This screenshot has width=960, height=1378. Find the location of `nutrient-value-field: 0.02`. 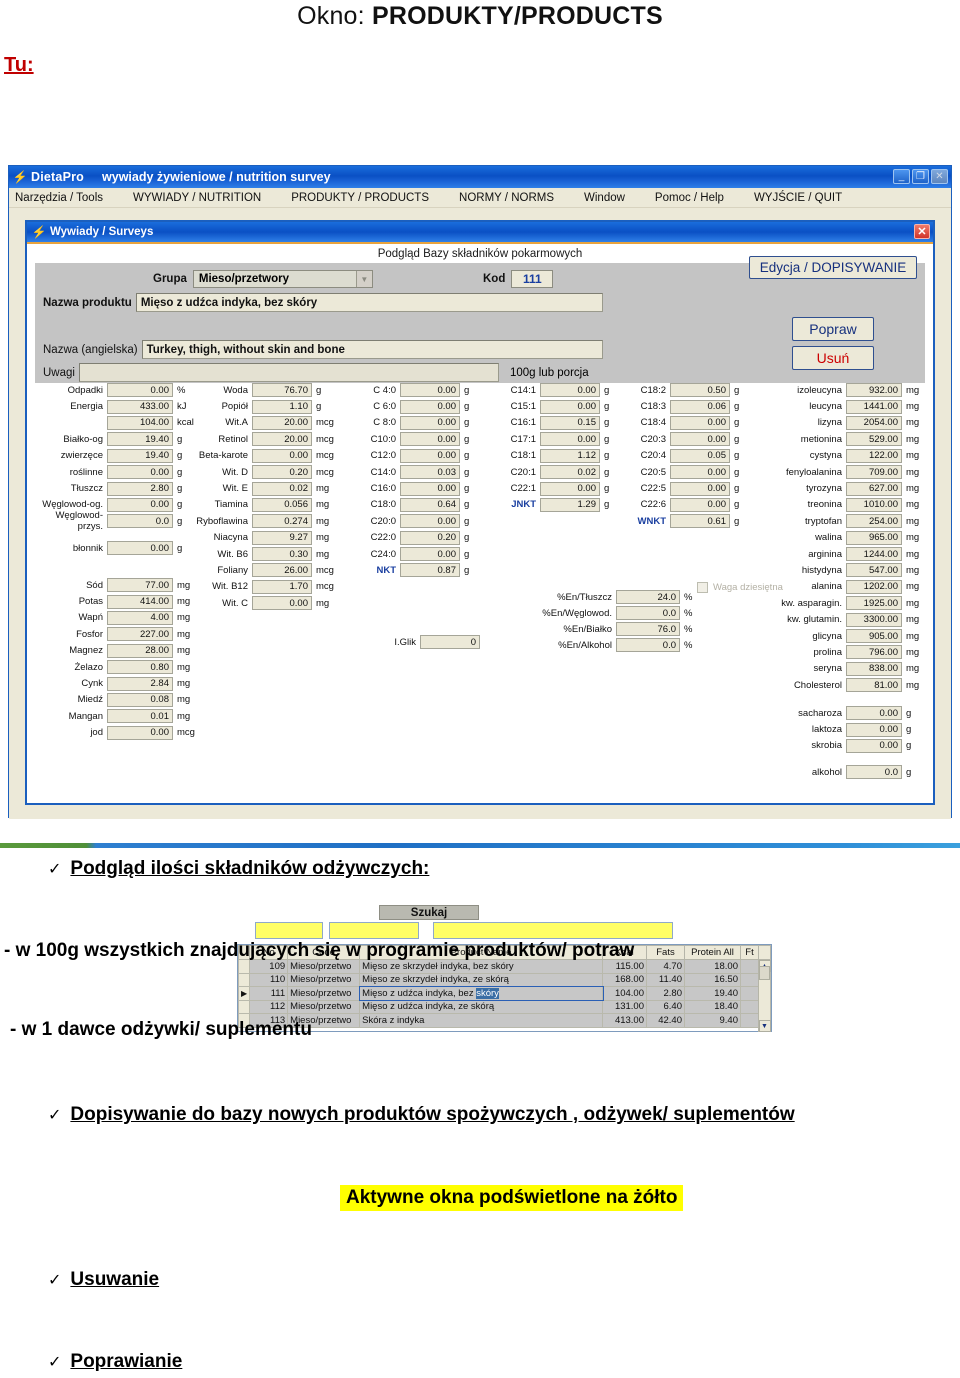

nutrient-value-field: 0.02 is located at coordinates (570, 472).